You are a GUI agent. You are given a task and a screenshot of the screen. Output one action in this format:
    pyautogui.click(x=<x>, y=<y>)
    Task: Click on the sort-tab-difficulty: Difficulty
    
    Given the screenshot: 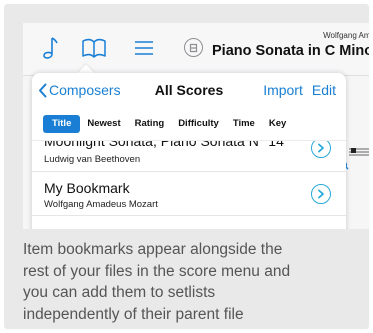 What is the action you would take?
    pyautogui.click(x=198, y=124)
    